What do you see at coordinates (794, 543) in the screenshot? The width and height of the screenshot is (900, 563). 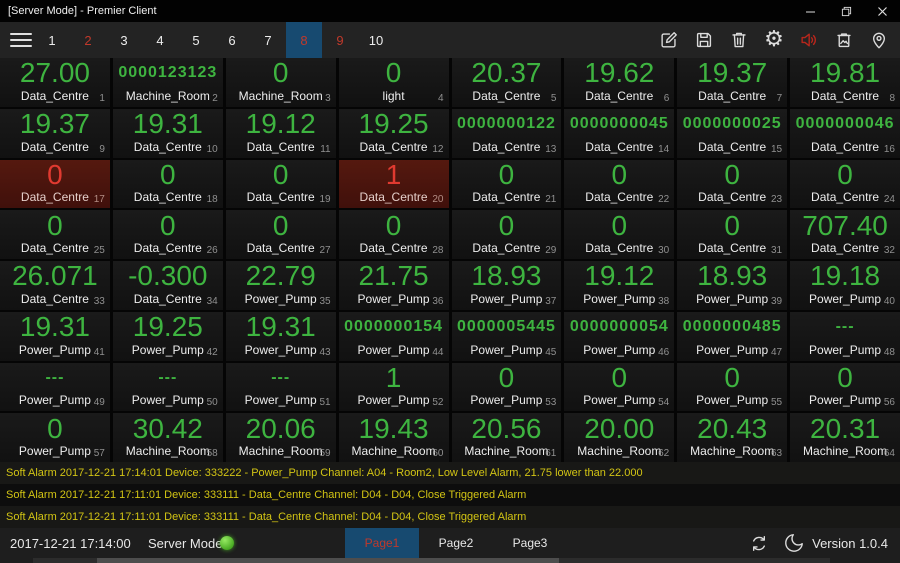 I see `night-mode-moon-icon` at bounding box center [794, 543].